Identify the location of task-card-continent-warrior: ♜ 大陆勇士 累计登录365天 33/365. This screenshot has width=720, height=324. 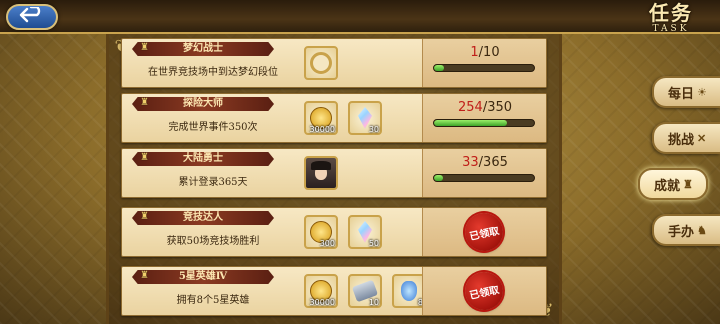
(334, 173).